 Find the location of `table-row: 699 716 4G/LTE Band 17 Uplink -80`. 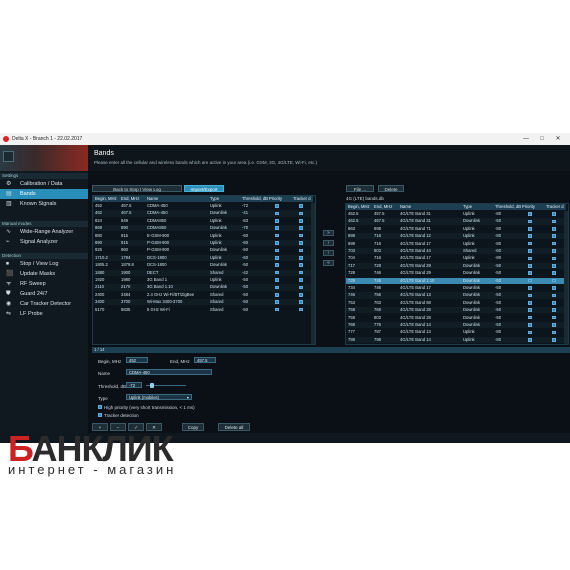

table-row: 699 716 4G/LTE Band 17 Uplink -80 is located at coordinates (456, 244).